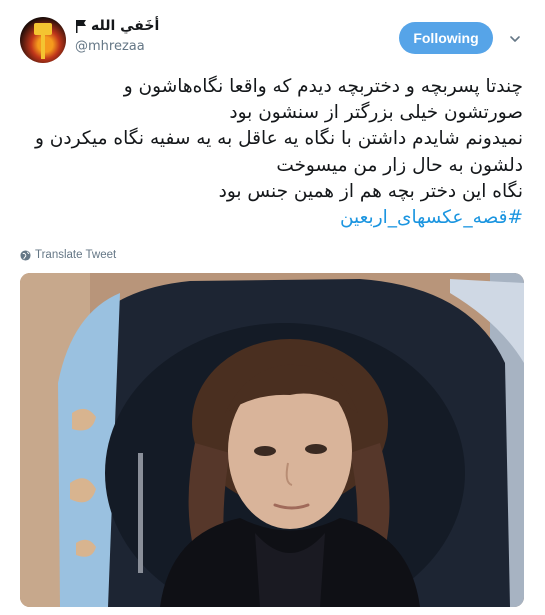 The height and width of the screenshot is (615, 545). Describe the element at coordinates (399, 165) in the screenshot. I see `tweet-text-line: دلشون به حال زار من میسوخت` at that location.